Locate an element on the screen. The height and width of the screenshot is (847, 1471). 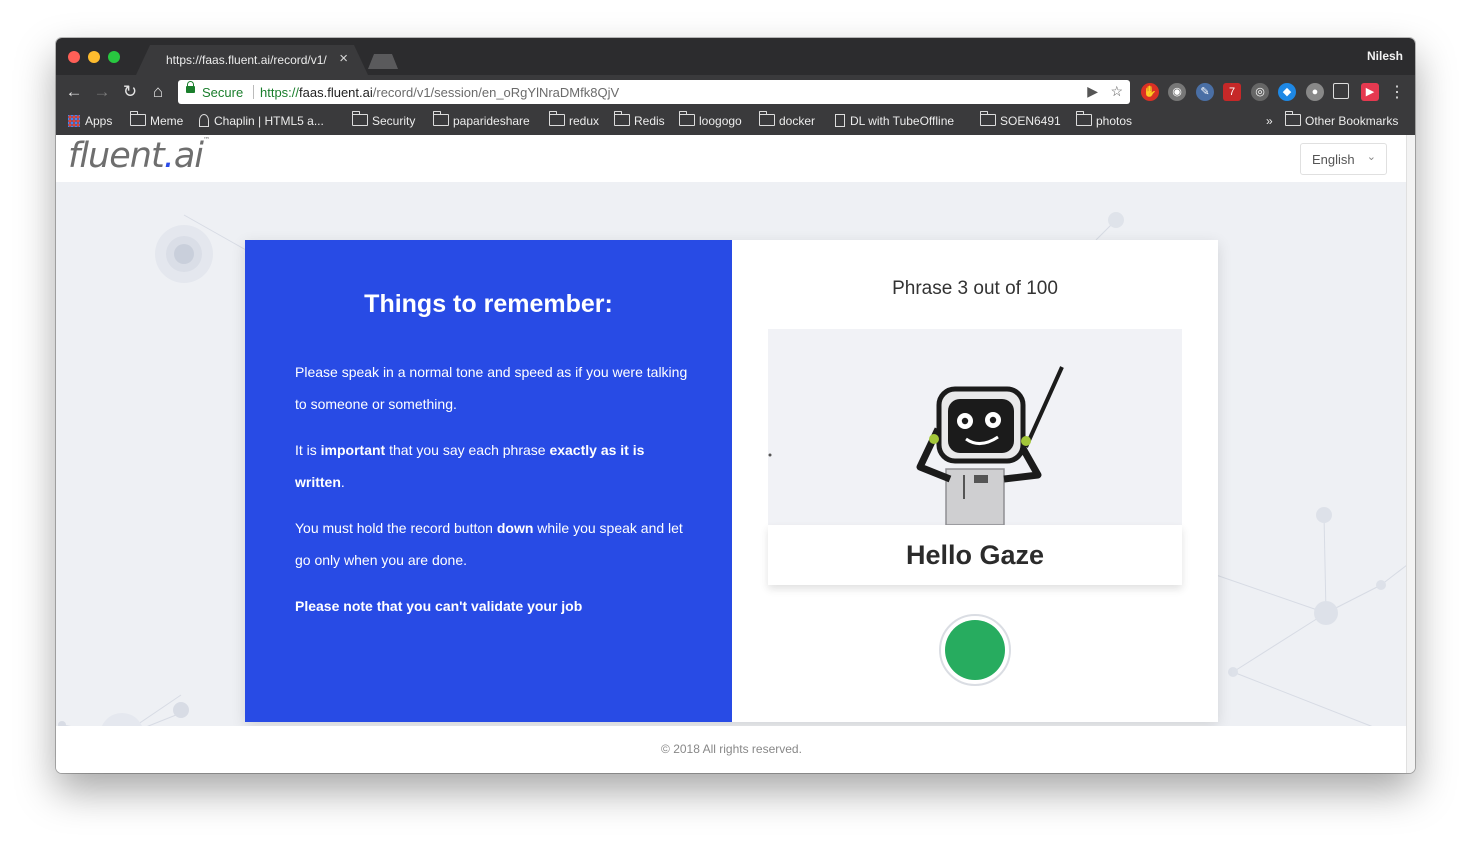
bookmark-dl-tubeoffline: DL with TubeOffline is located at coordinates (894, 121).